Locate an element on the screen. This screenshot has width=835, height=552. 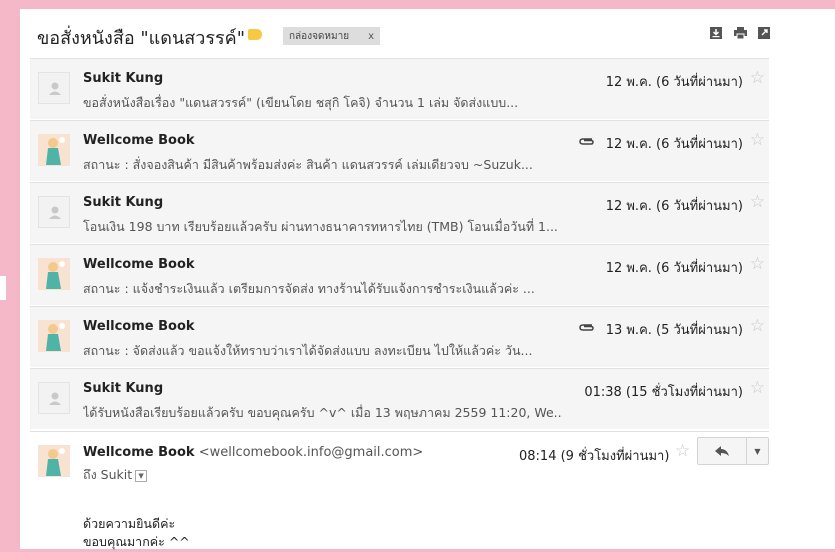
remove-label-icon: x is located at coordinates (371, 36).